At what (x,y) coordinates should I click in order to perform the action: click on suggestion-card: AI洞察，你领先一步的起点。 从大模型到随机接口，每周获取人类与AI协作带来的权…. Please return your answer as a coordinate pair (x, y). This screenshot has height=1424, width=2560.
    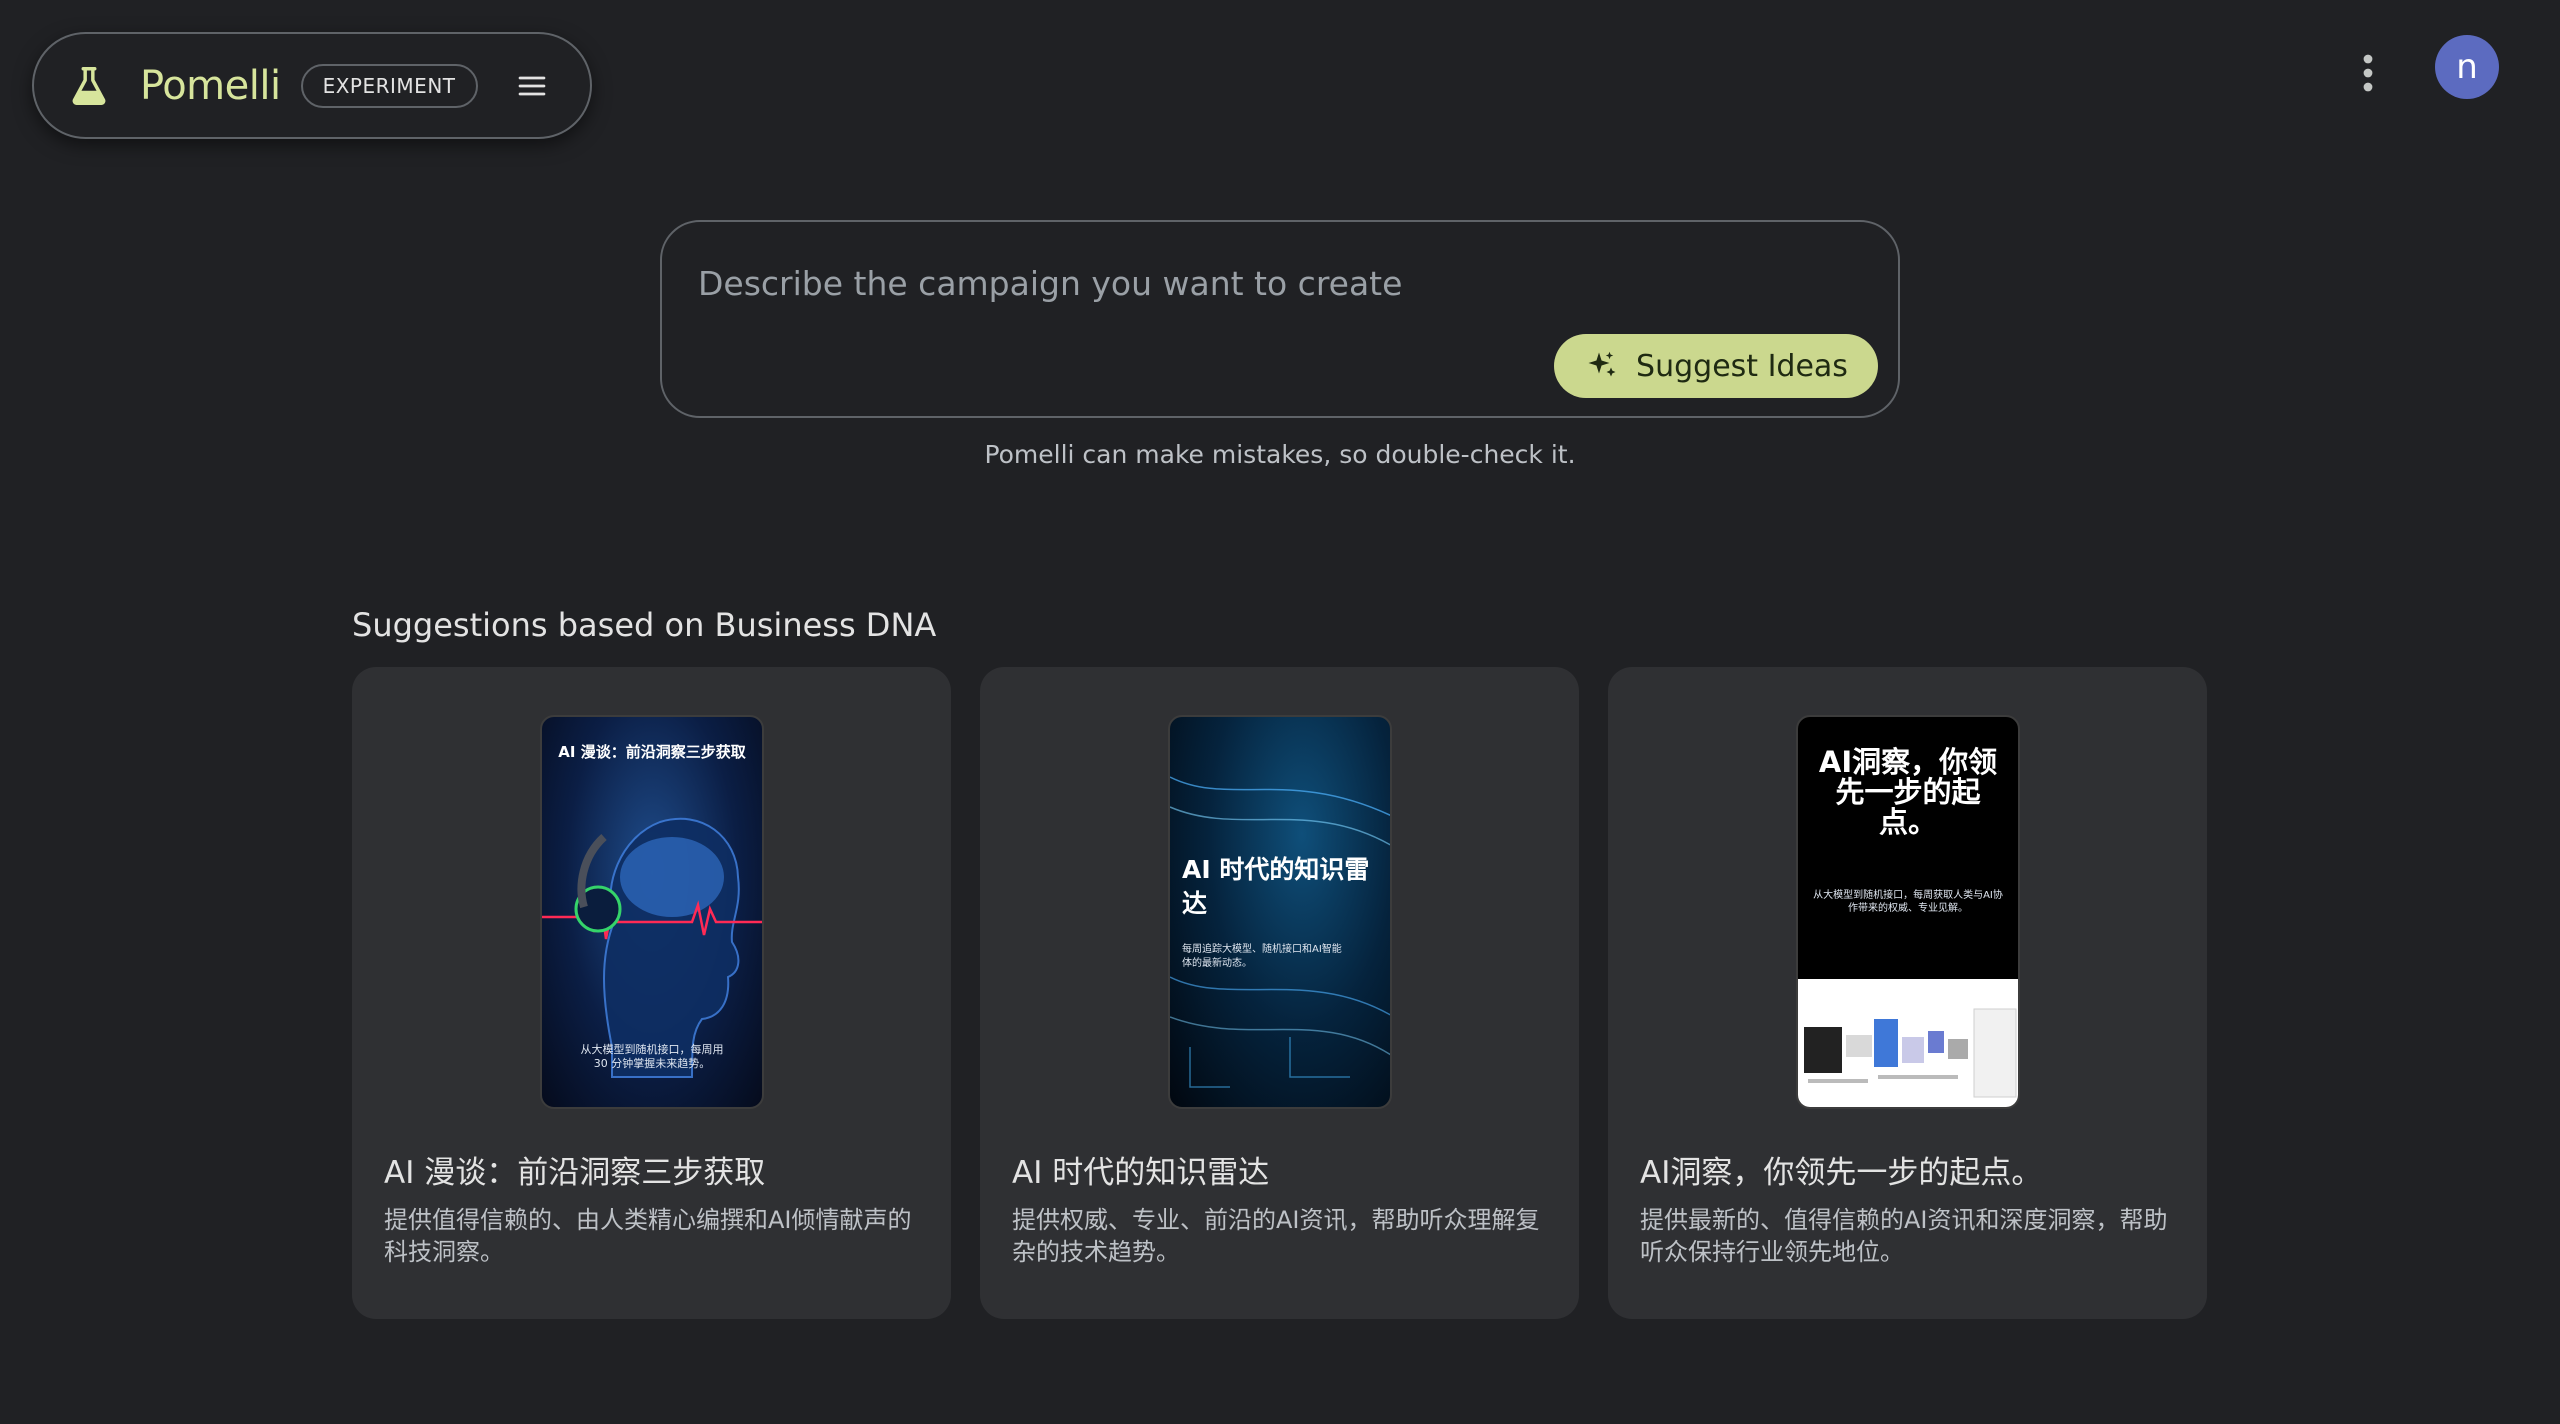
    Looking at the image, I should click on (1907, 993).